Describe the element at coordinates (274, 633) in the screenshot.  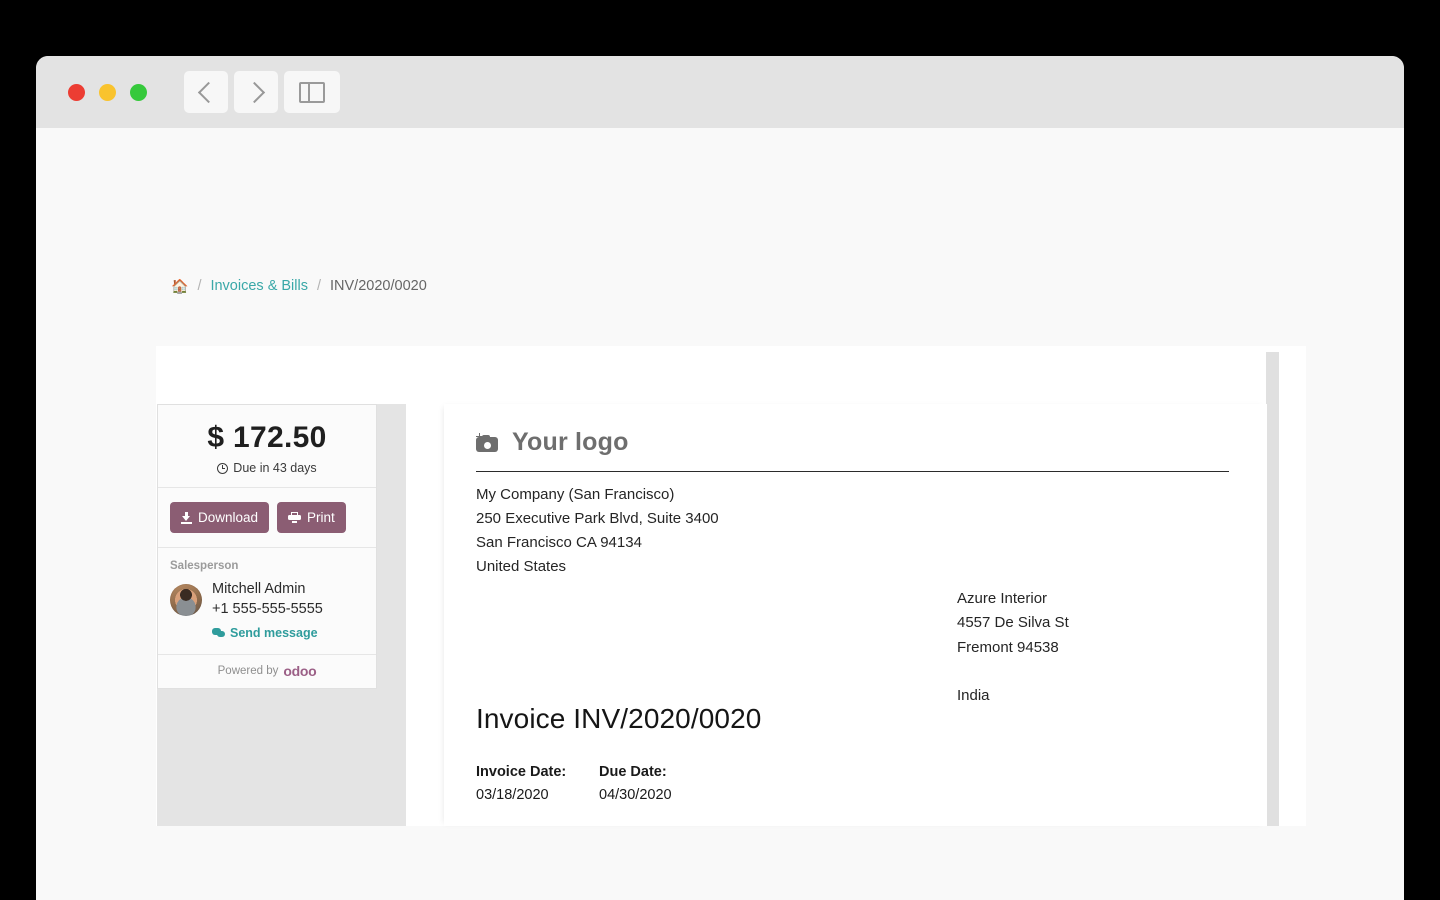
I see `send-message-label: Send message` at that location.